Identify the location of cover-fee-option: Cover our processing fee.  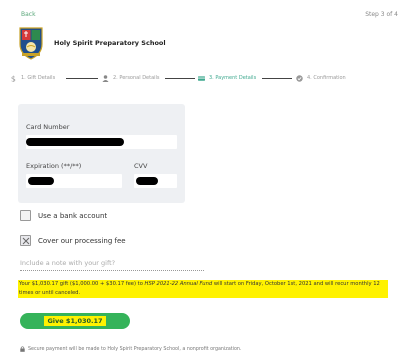
(73, 240).